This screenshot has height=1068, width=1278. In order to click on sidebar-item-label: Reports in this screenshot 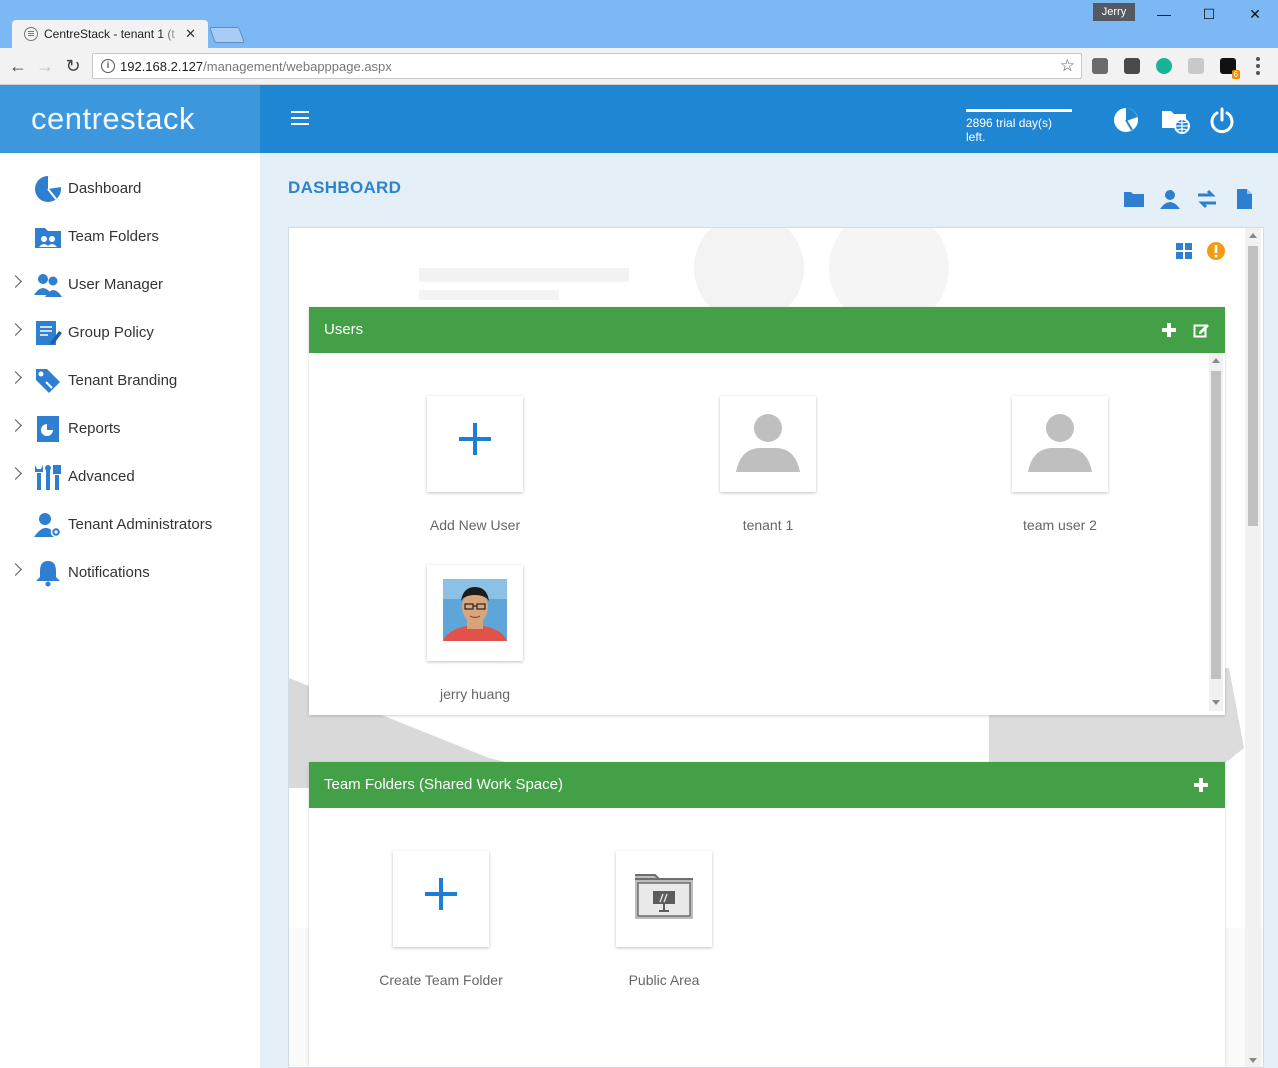, I will do `click(94, 428)`.